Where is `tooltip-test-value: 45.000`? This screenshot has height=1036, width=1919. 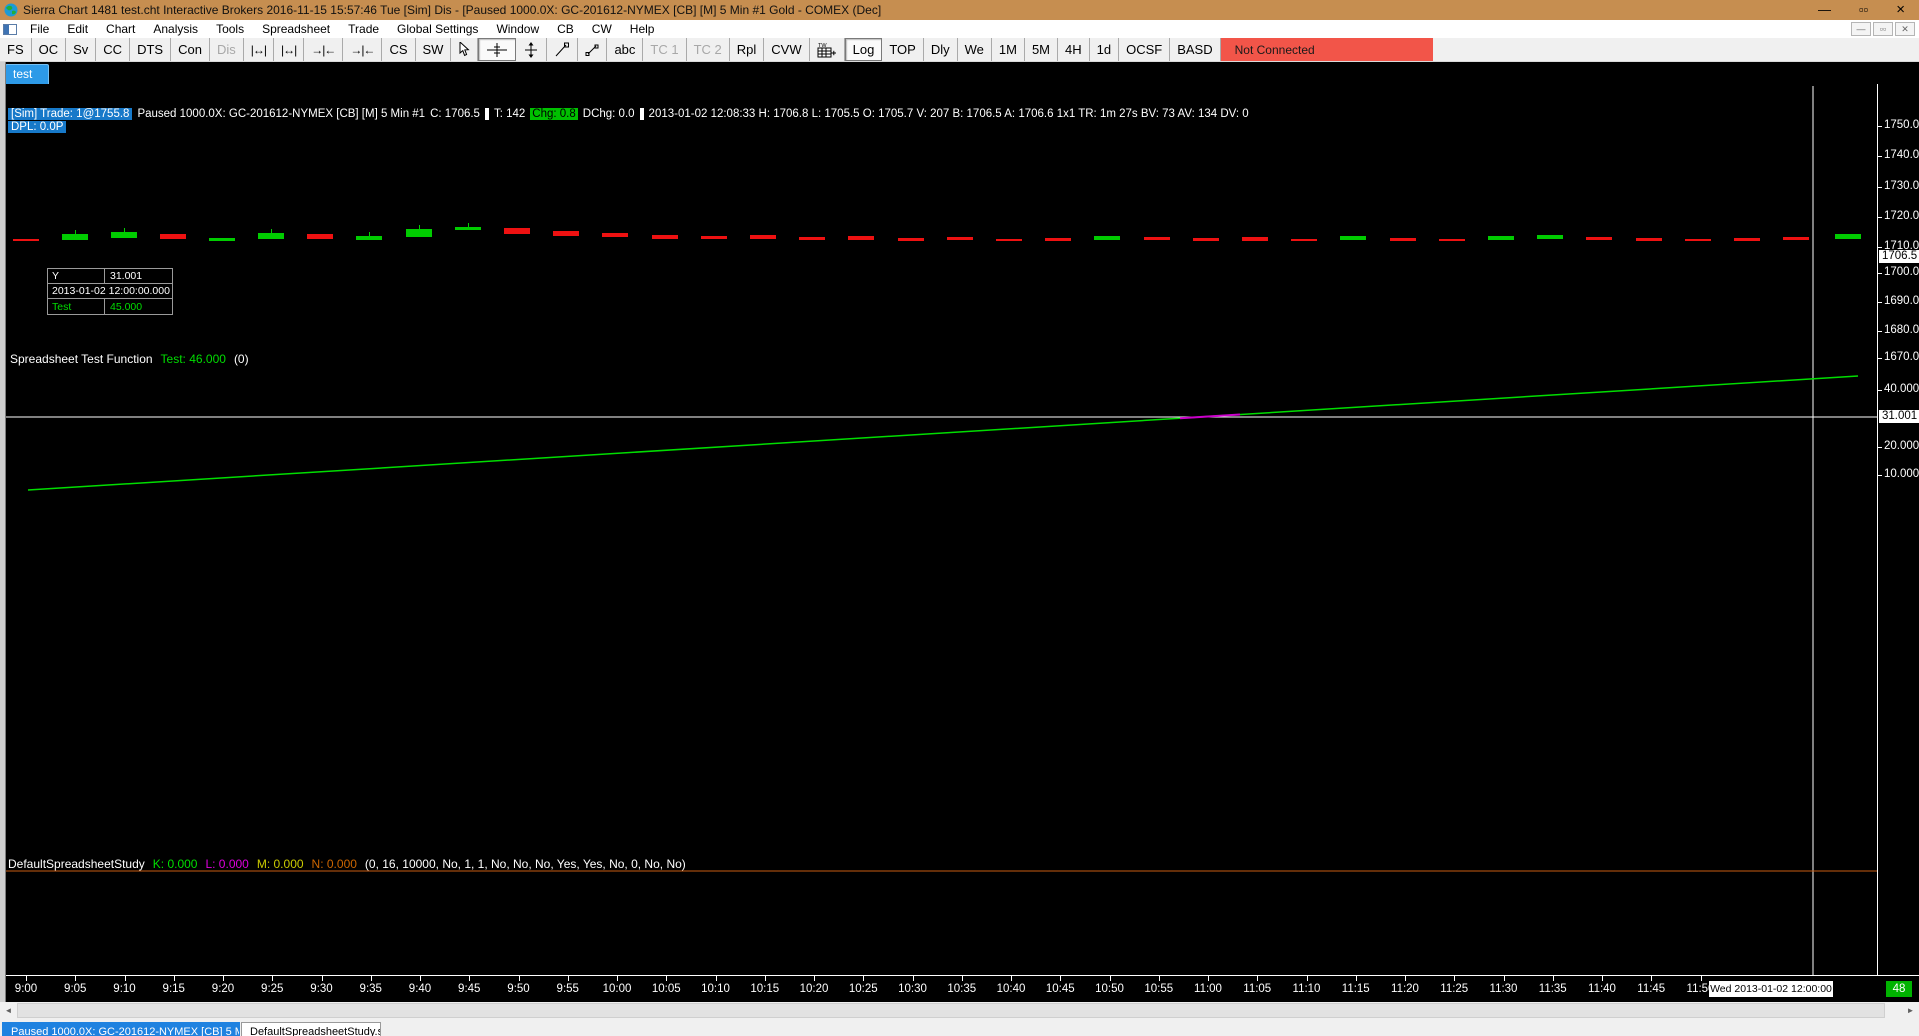 tooltip-test-value: 45.000 is located at coordinates (126, 306).